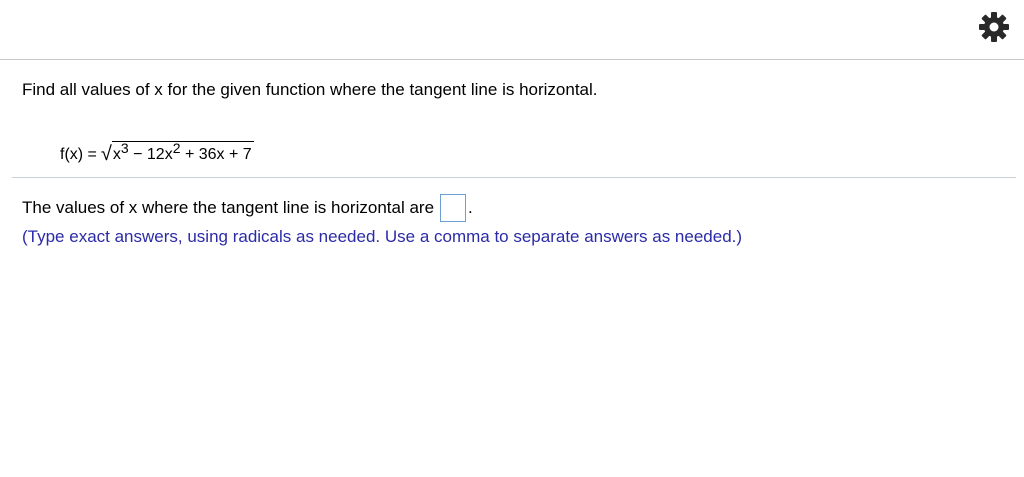  What do you see at coordinates (514, 177) in the screenshot?
I see `divider` at bounding box center [514, 177].